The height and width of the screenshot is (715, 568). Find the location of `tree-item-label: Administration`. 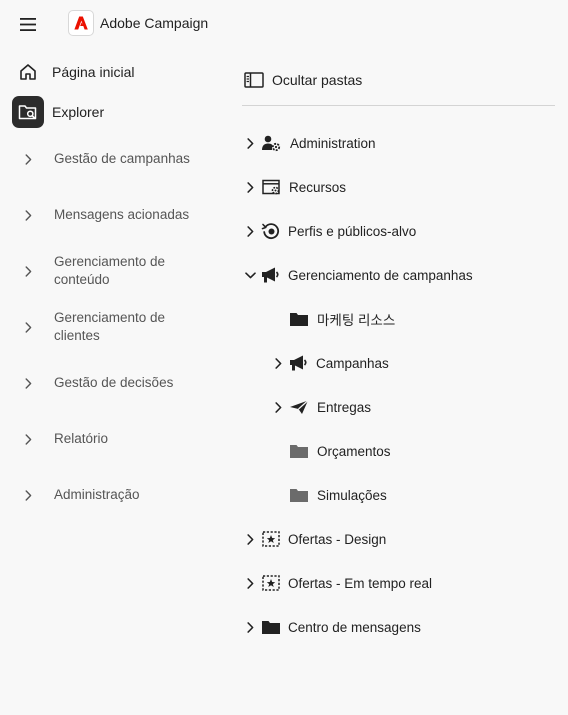

tree-item-label: Administration is located at coordinates (333, 143).